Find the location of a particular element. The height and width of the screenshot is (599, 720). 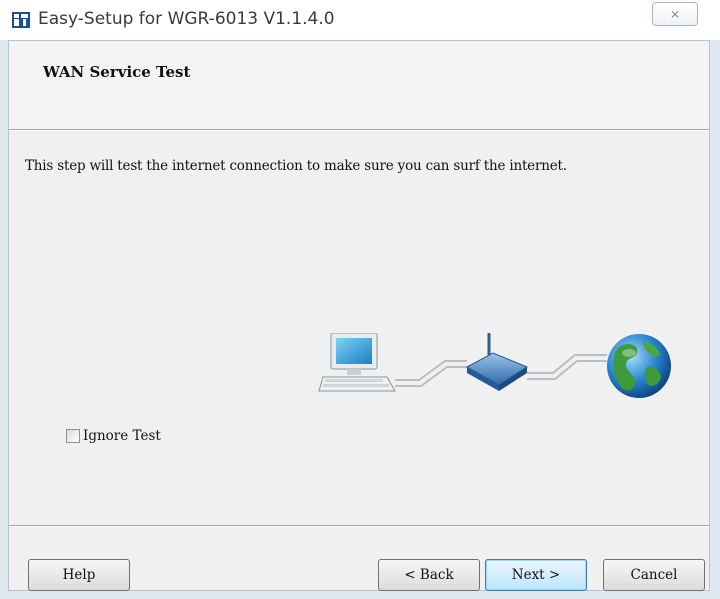

cable-left is located at coordinates (431, 373).